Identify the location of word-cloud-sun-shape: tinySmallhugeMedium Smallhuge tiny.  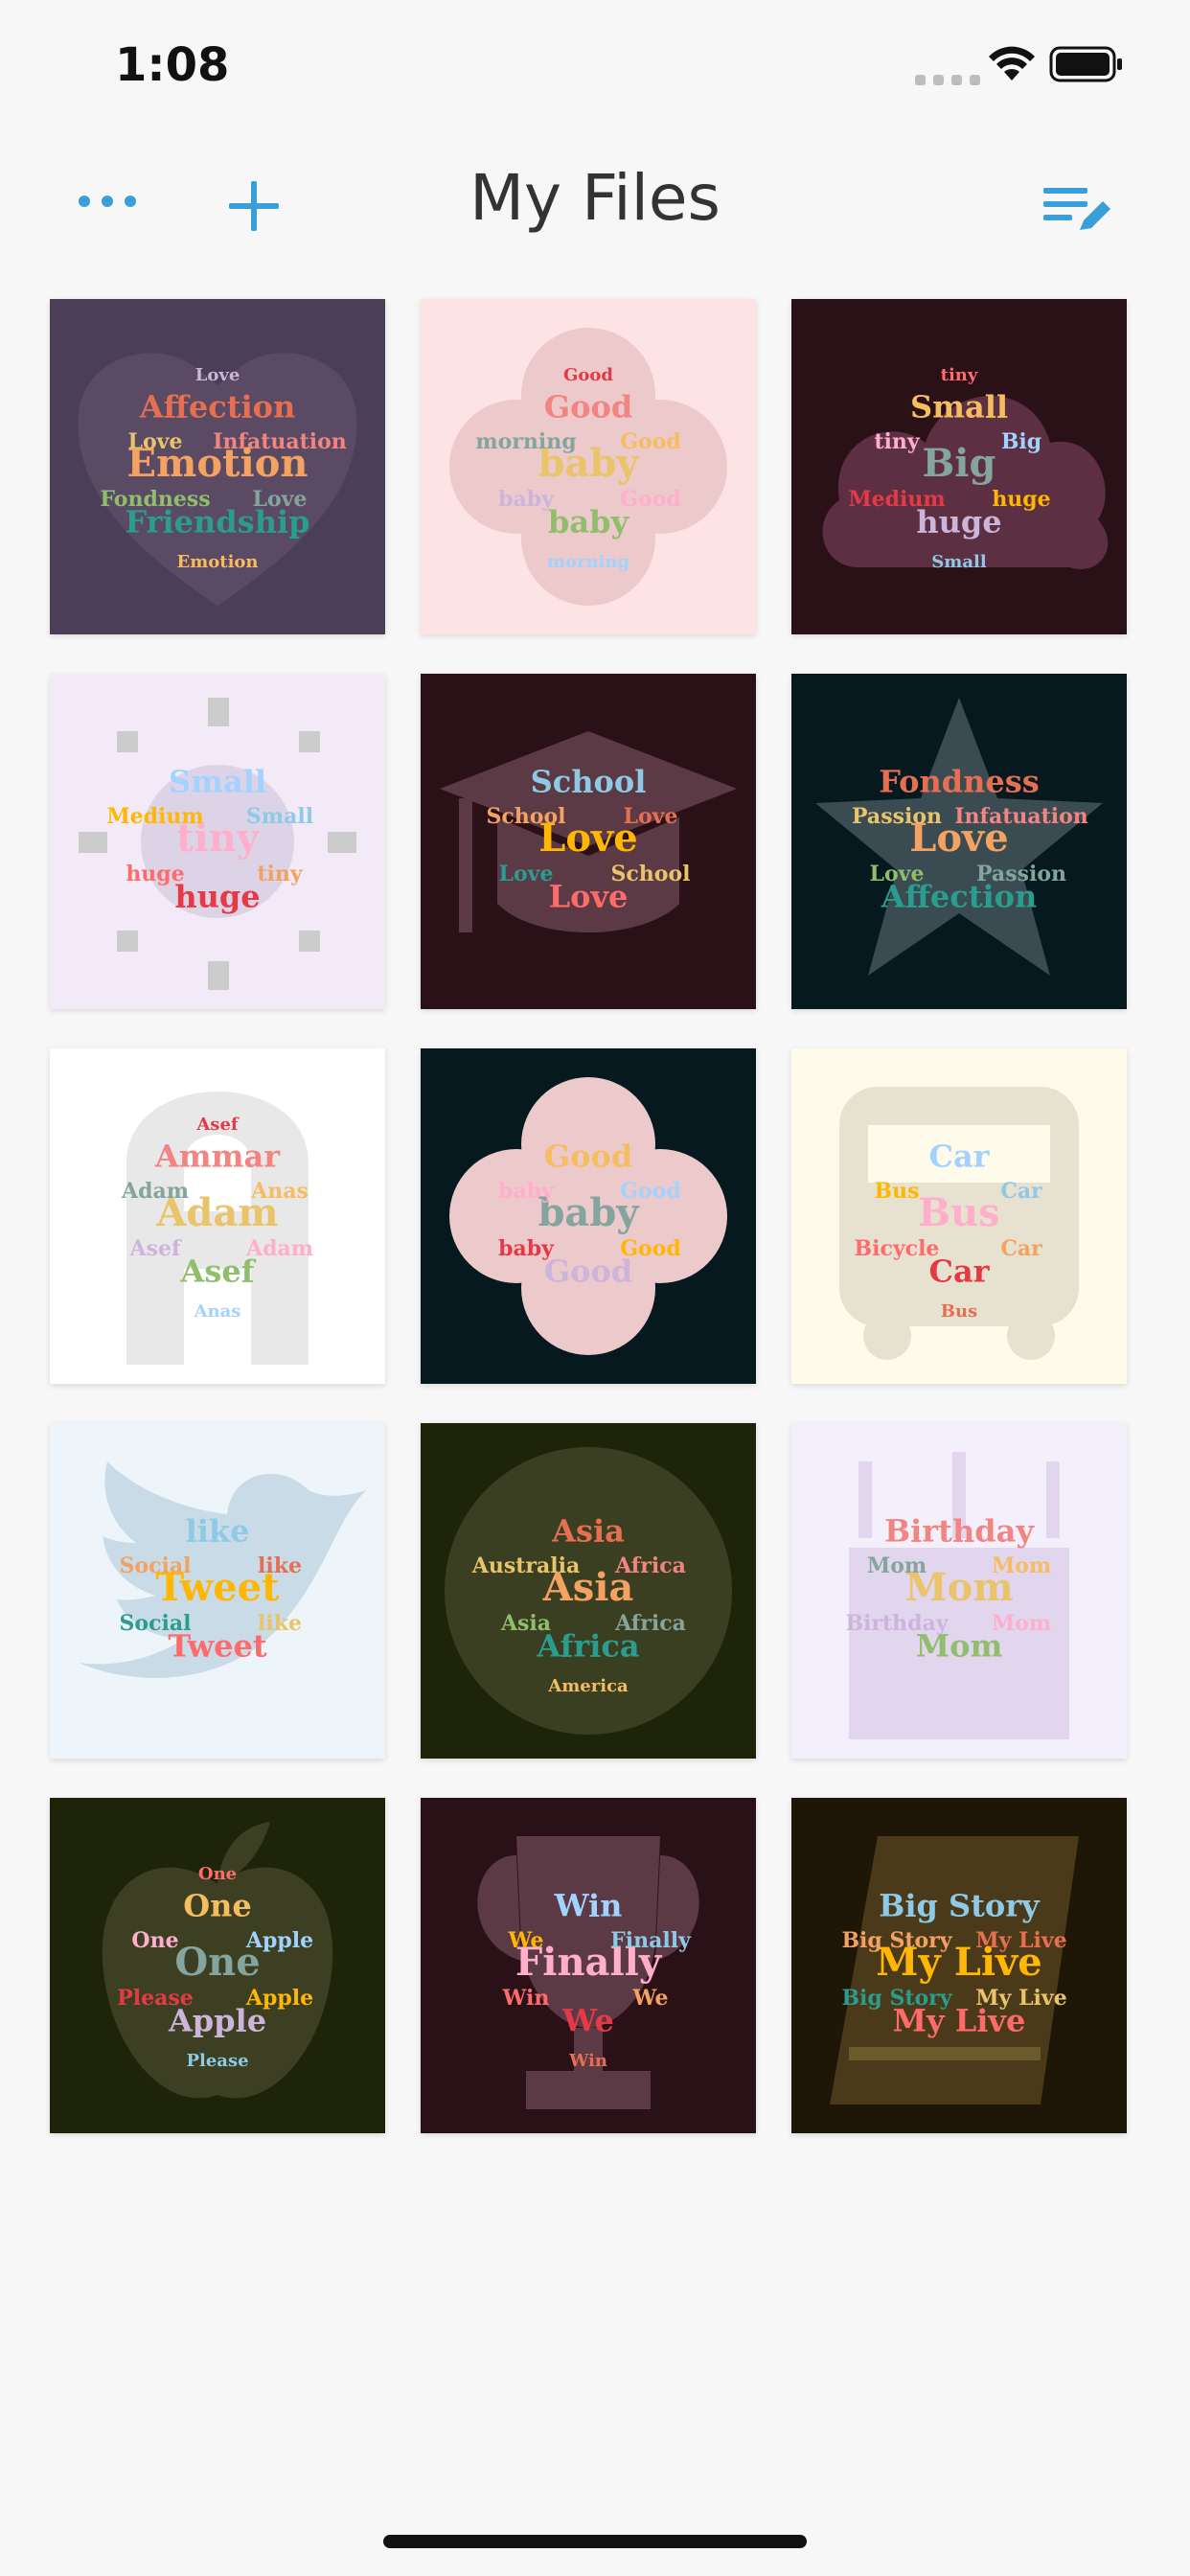
(218, 844).